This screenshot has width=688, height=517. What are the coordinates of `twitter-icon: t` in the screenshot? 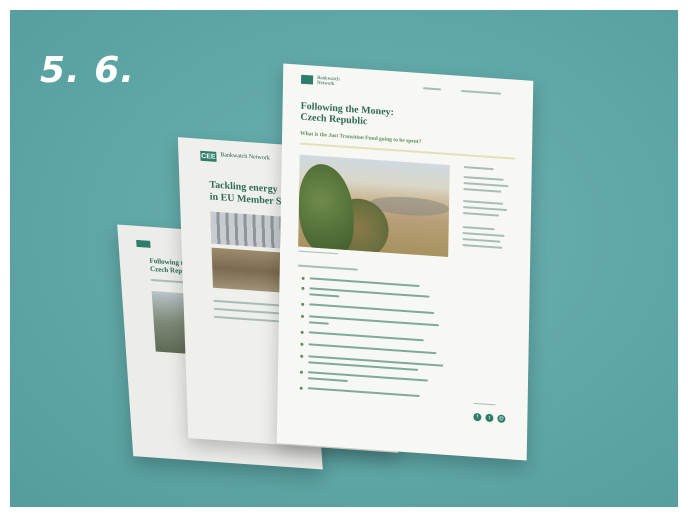 It's located at (489, 418).